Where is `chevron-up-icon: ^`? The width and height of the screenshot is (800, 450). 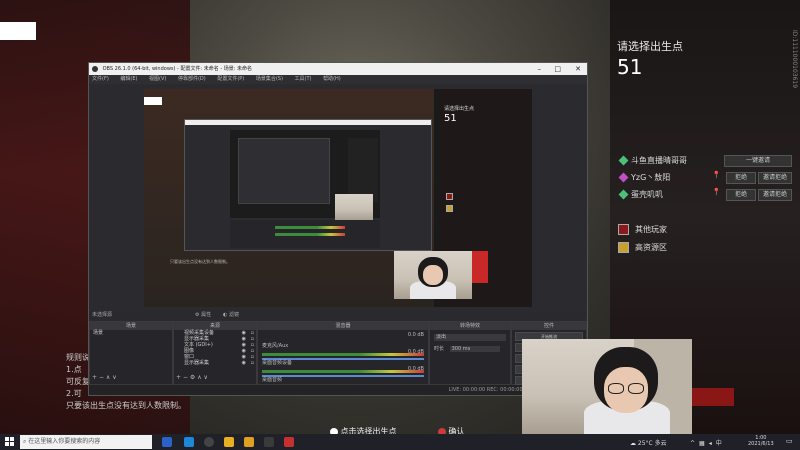 chevron-up-icon: ^ is located at coordinates (694, 443).